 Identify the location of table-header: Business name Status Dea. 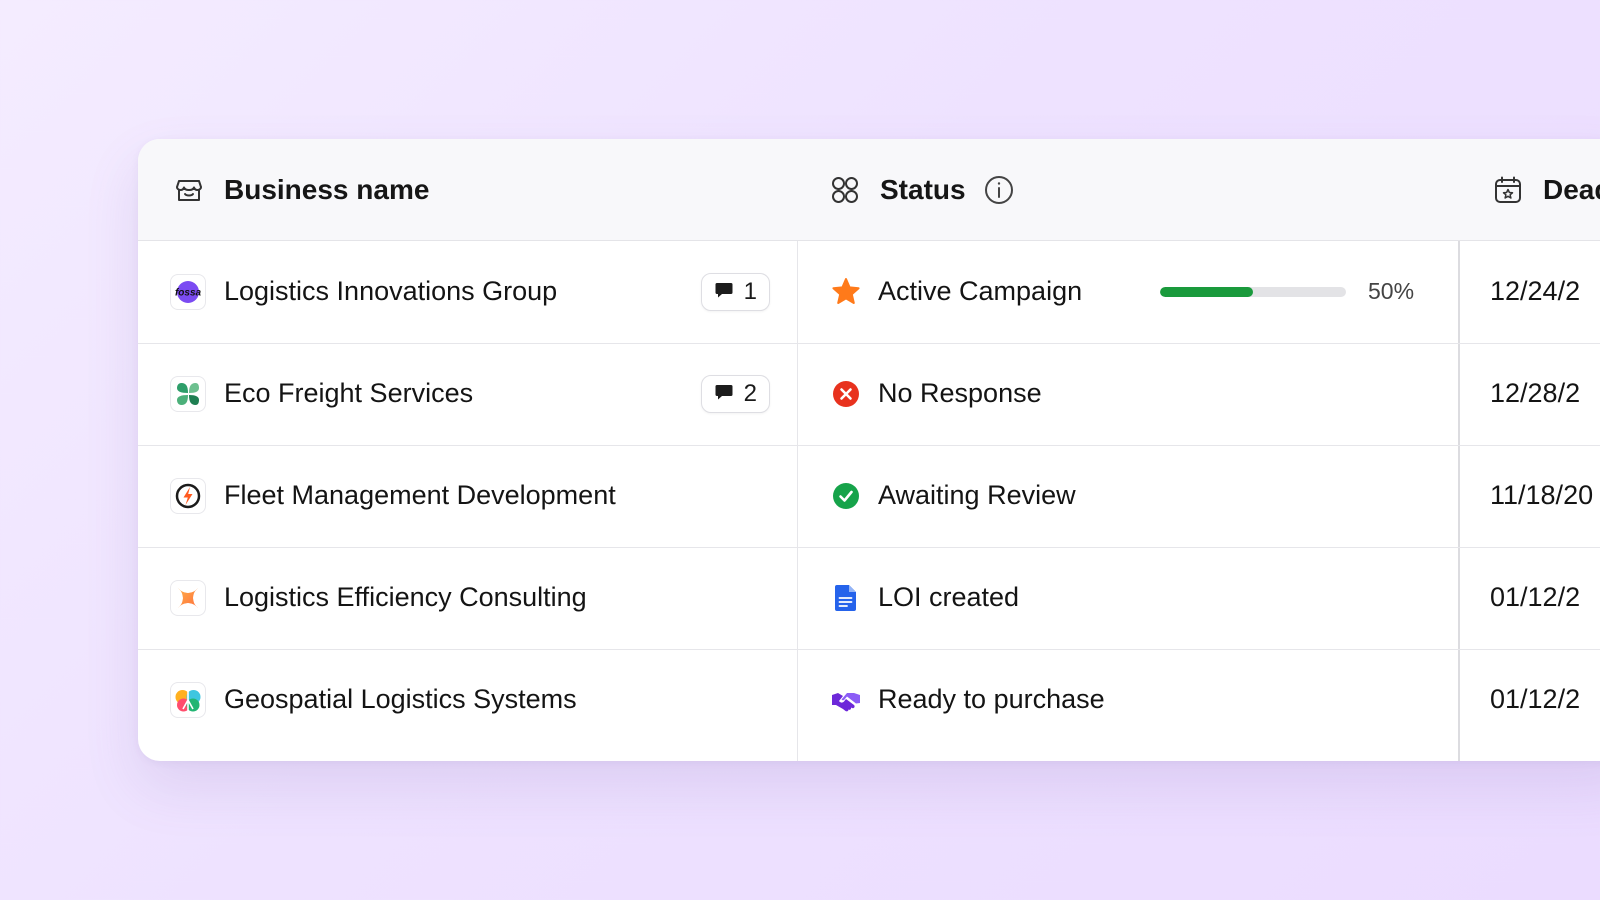
(869, 190).